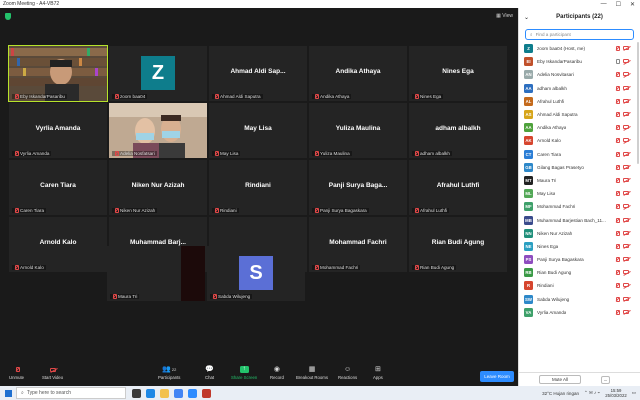  What do you see at coordinates (604, 4) in the screenshot?
I see `minimize-button: —` at bounding box center [604, 4].